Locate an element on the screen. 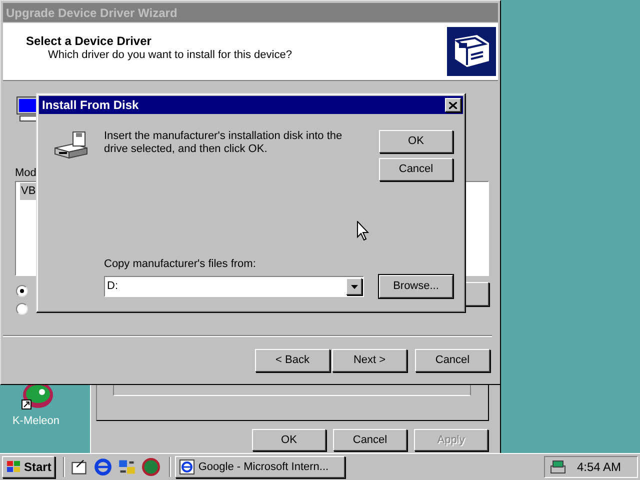  wizard-subheading: Which driver do you want to install for this device? is located at coordinates (170, 55).